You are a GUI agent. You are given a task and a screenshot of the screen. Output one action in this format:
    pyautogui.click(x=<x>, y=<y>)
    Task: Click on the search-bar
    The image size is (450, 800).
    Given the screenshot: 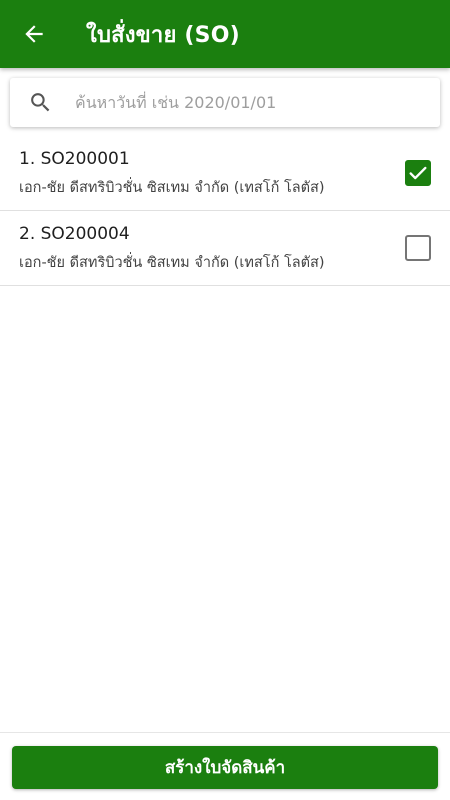 What is the action you would take?
    pyautogui.click(x=225, y=102)
    